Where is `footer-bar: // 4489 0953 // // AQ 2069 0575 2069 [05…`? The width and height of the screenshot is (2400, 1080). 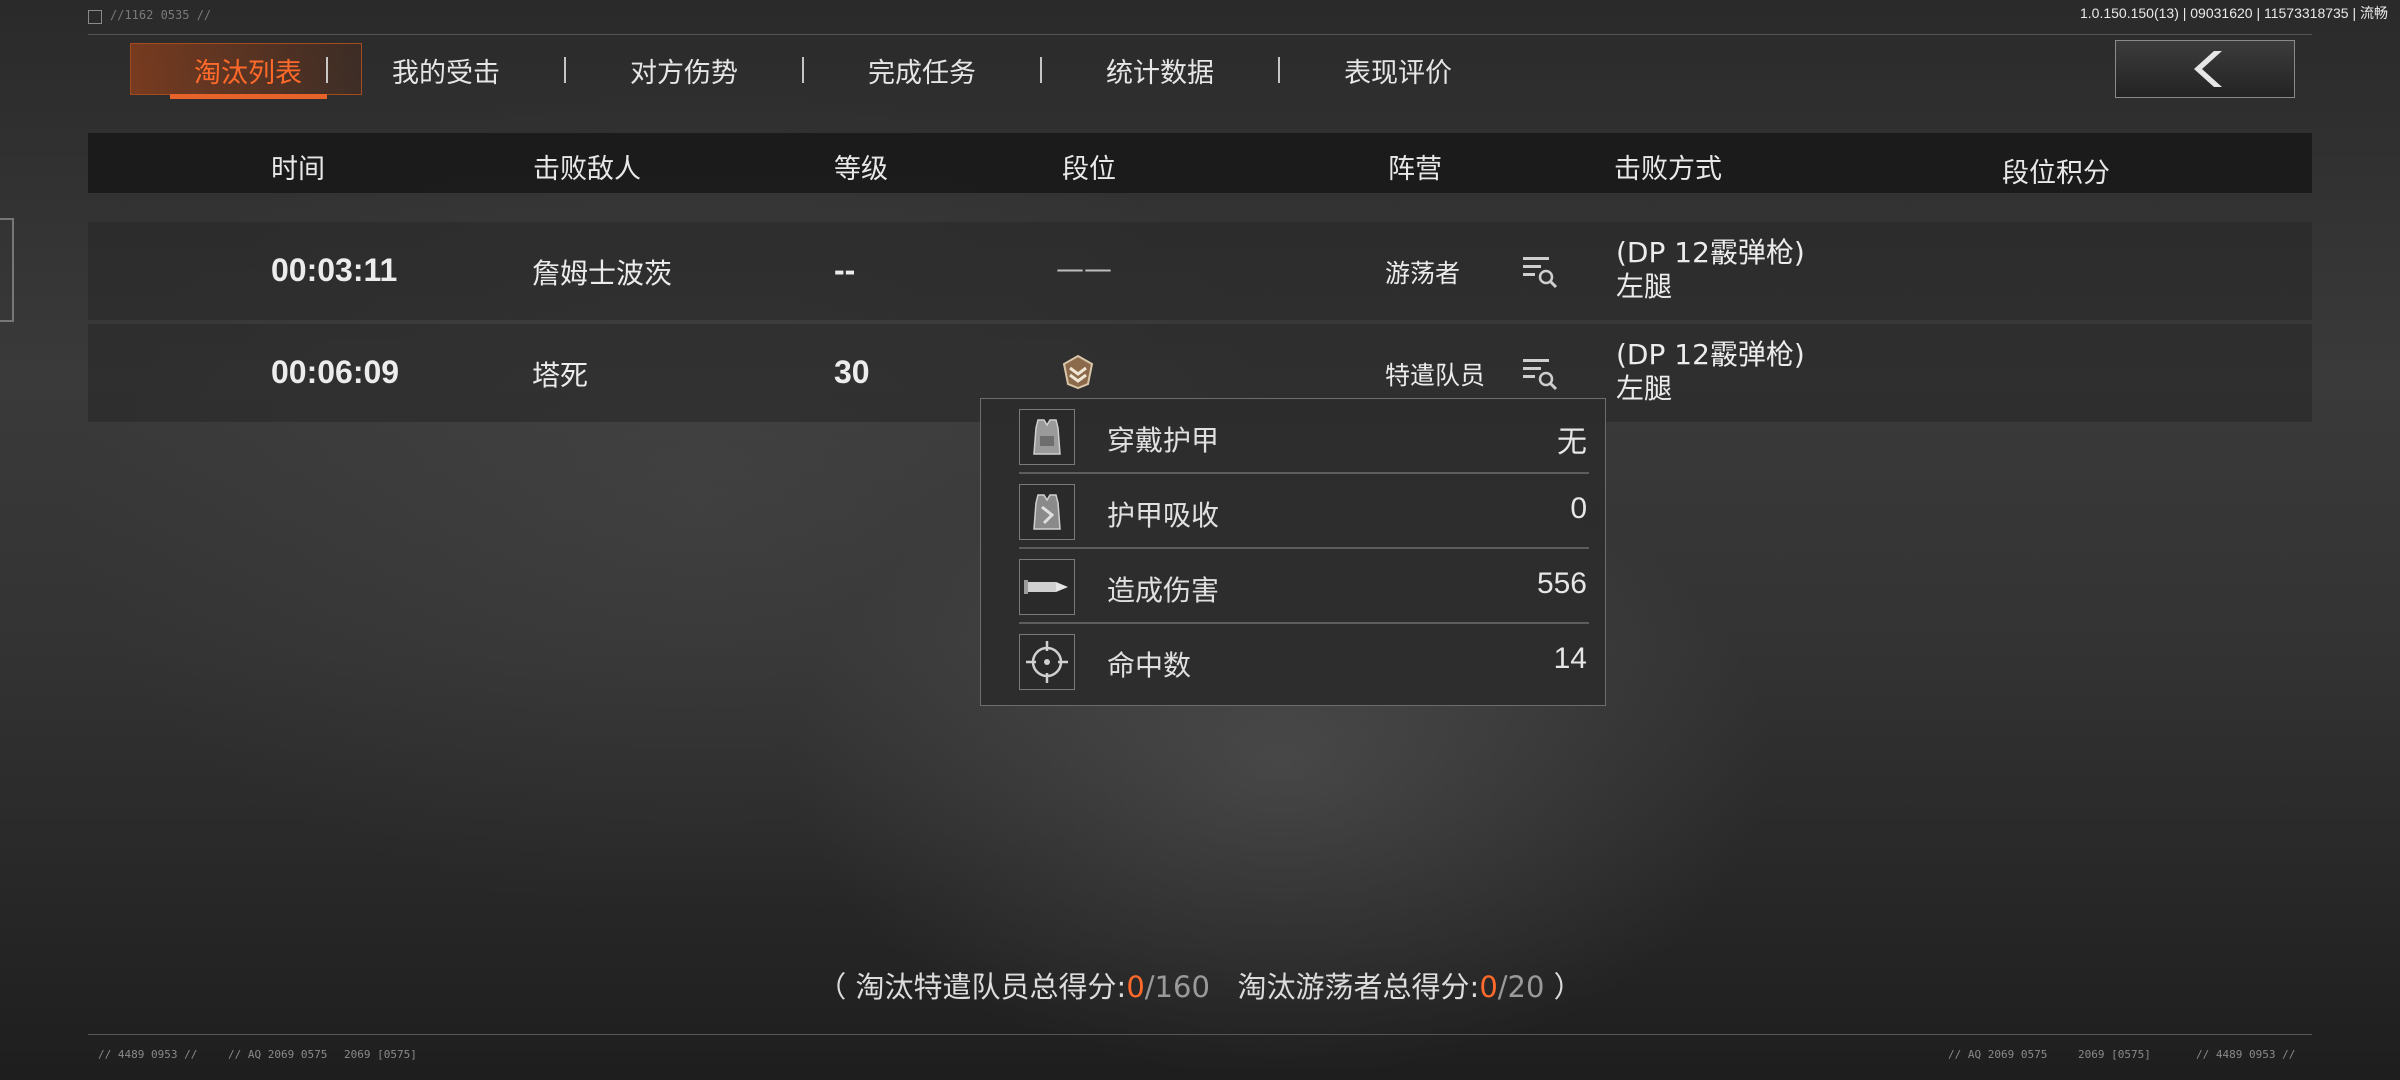
footer-bar: // 4489 0953 // // AQ 2069 0575 2069 [05… is located at coordinates (1200, 1055).